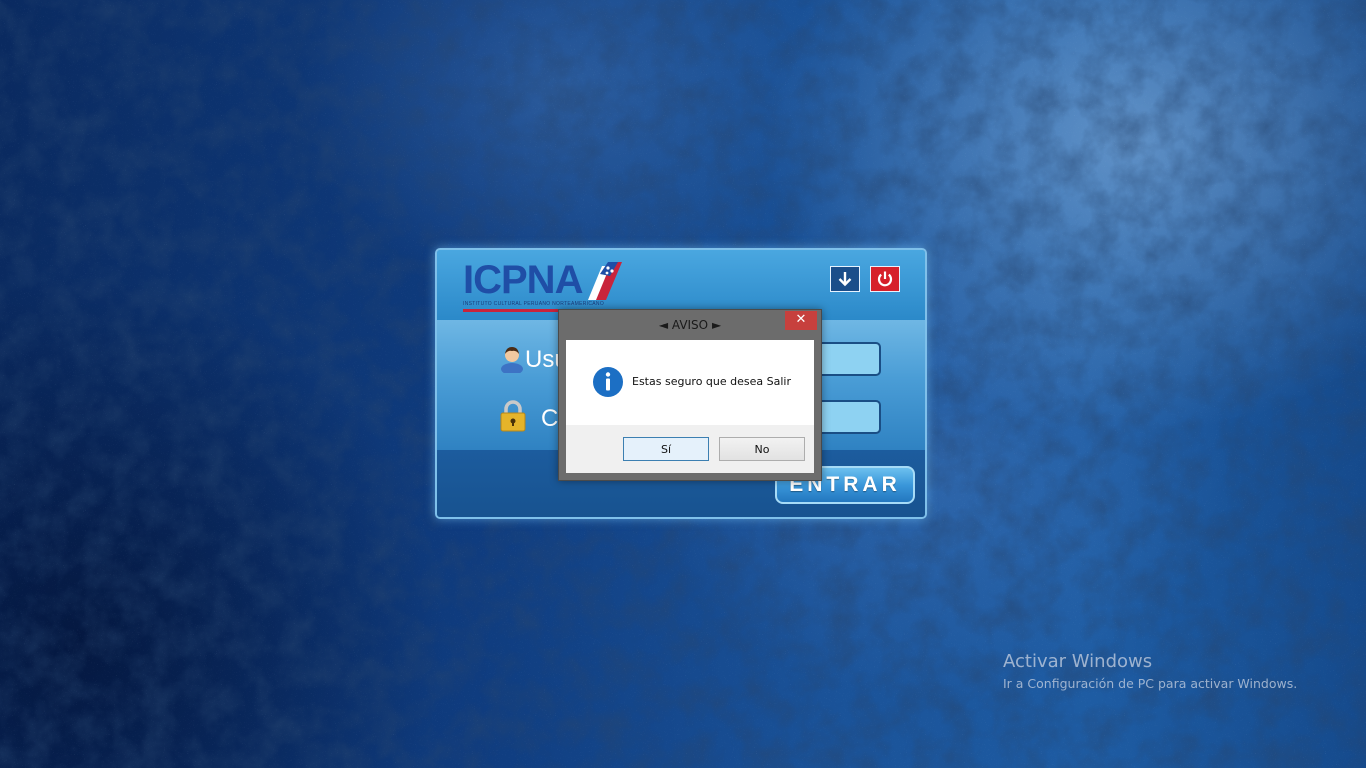  Describe the element at coordinates (608, 382) in the screenshot. I see `info-icon` at that location.